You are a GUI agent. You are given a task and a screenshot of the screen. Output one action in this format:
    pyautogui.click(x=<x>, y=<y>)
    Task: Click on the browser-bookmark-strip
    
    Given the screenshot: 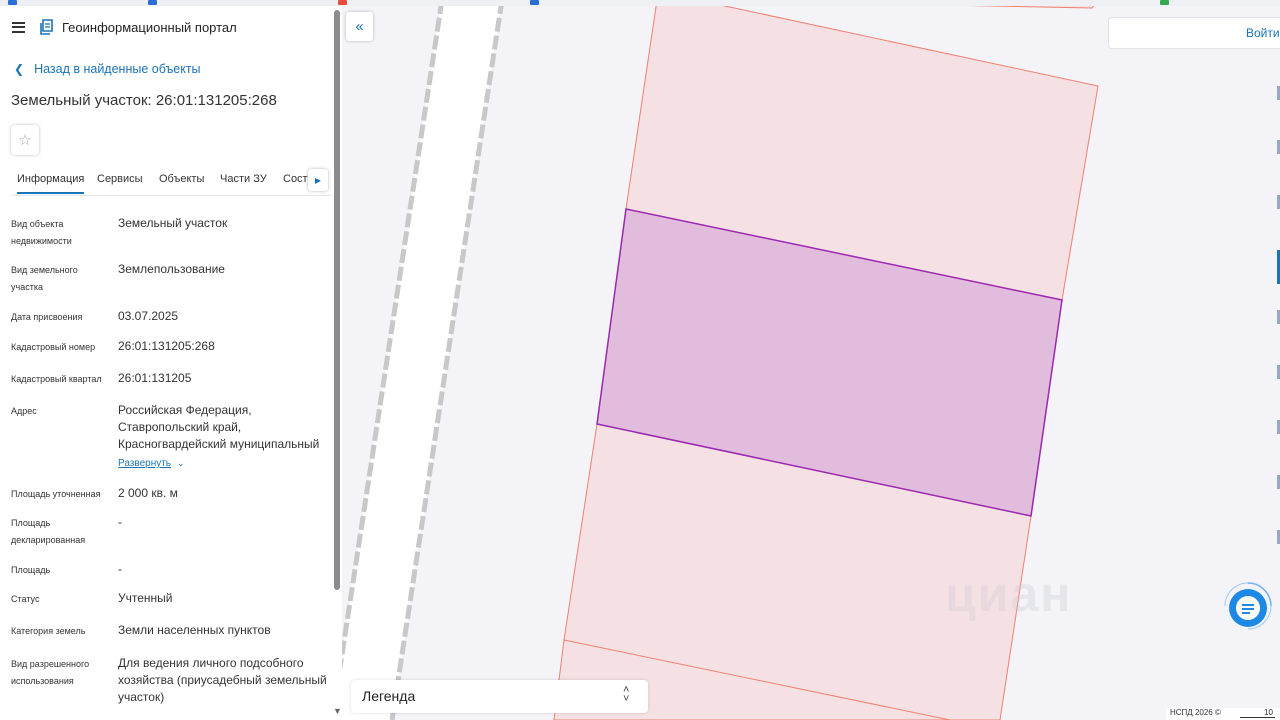 What is the action you would take?
    pyautogui.click(x=640, y=3)
    